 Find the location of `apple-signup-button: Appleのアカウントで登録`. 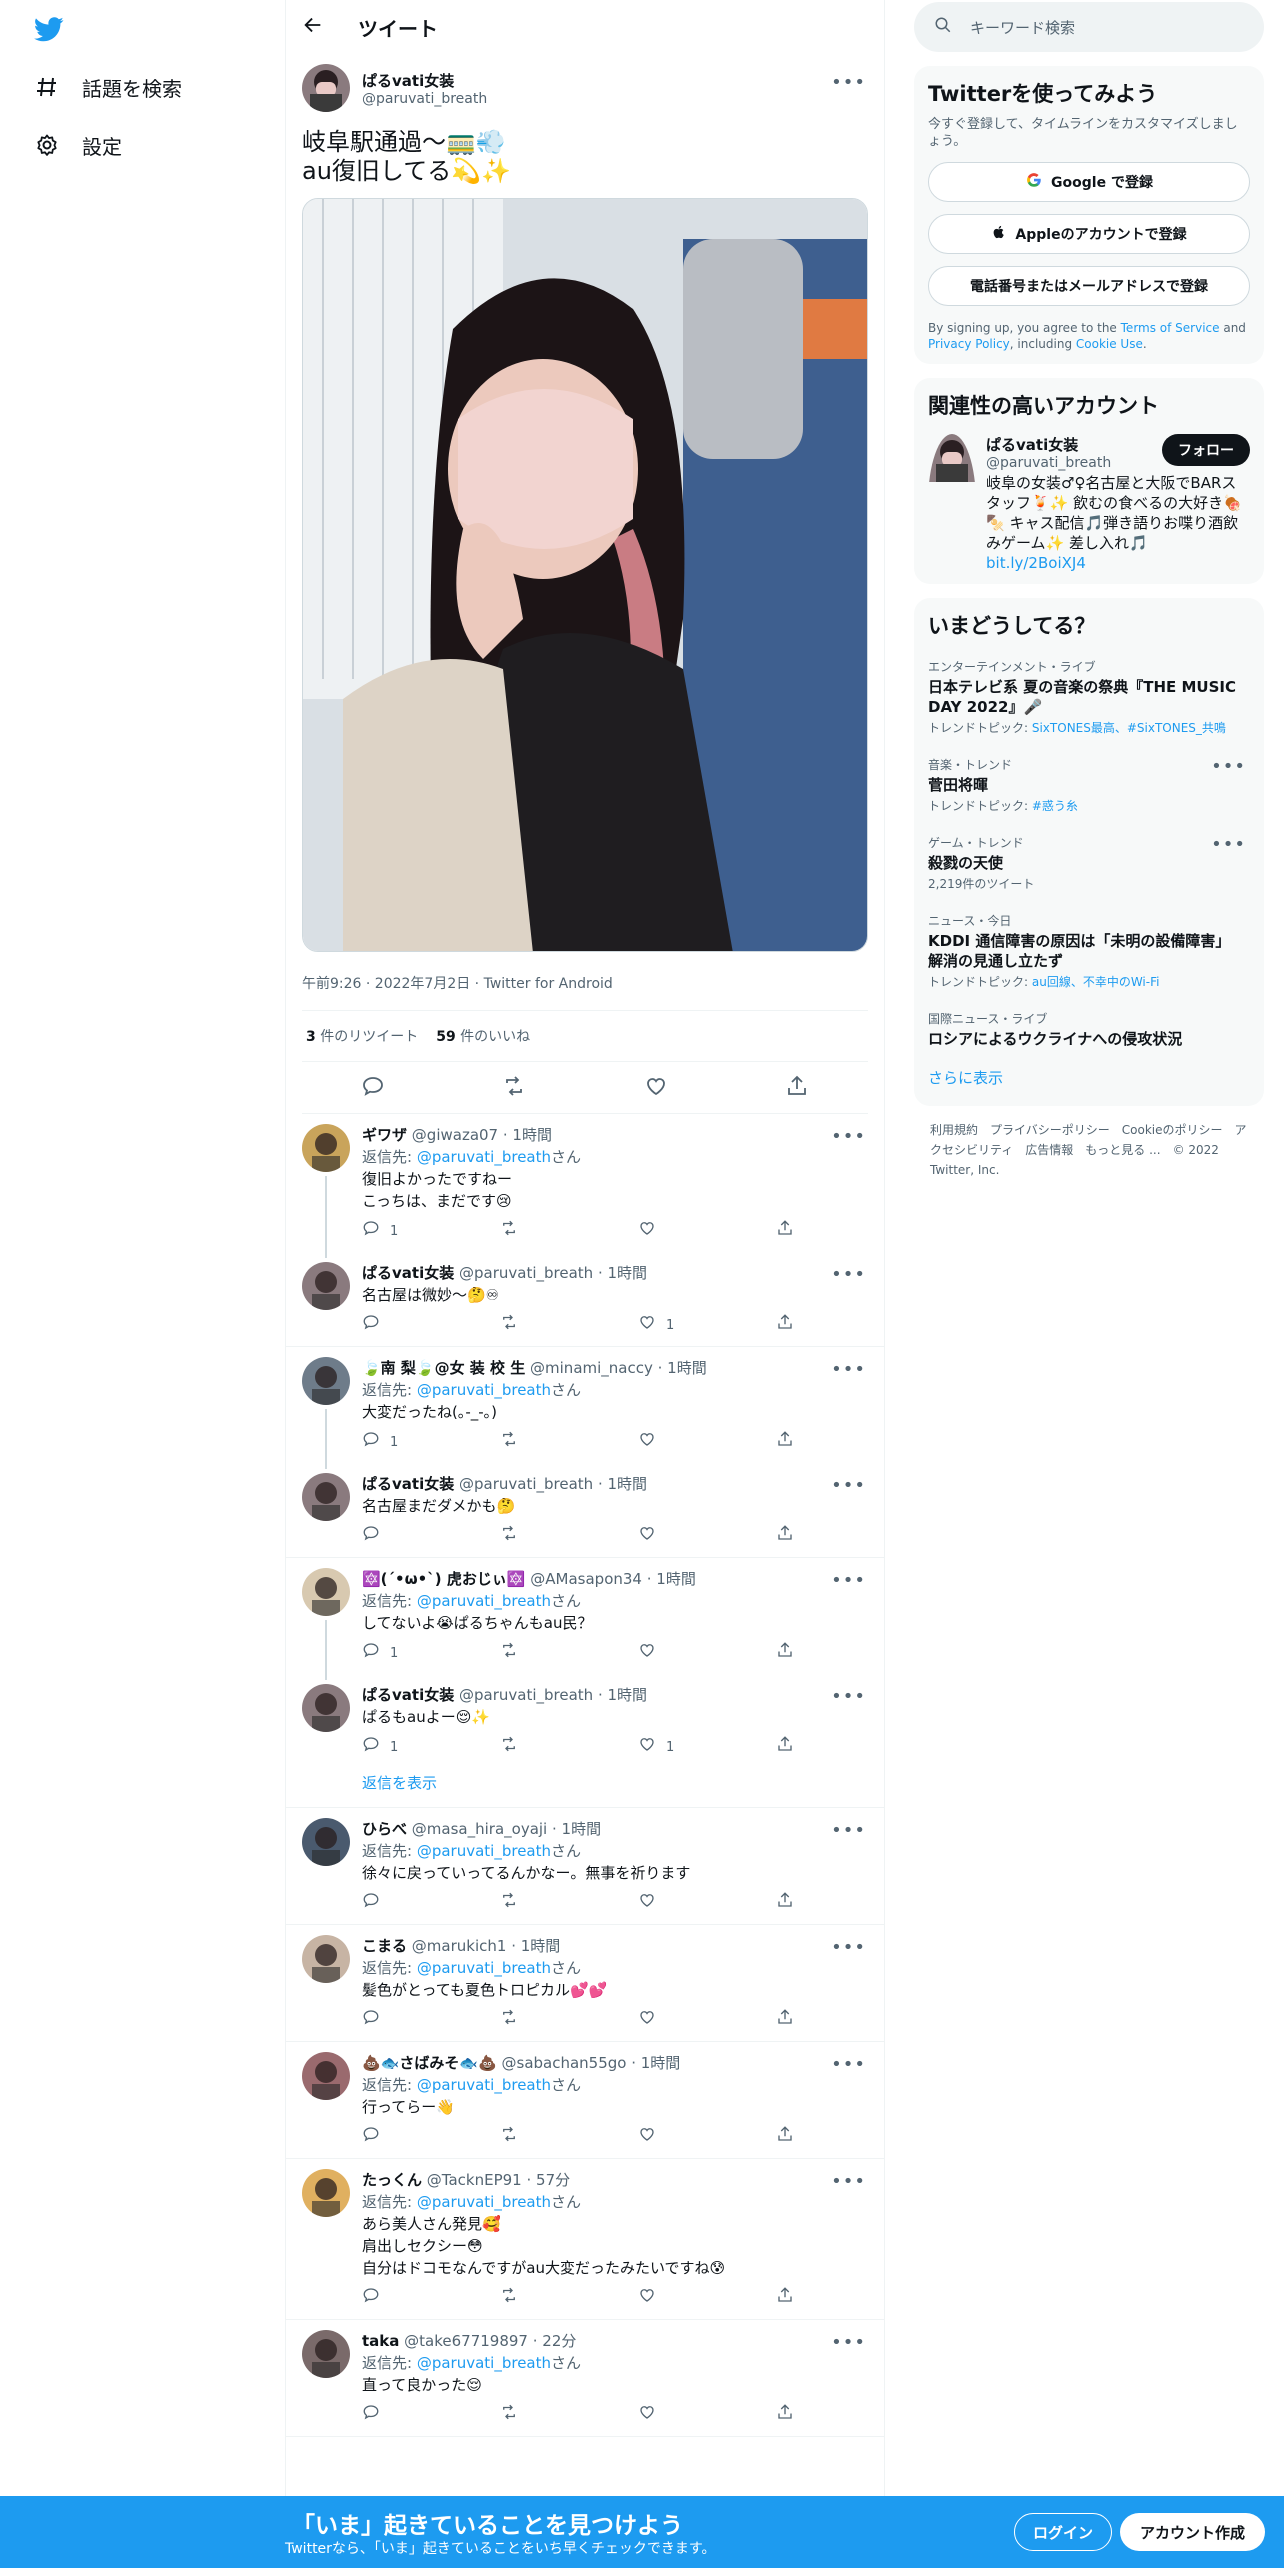

apple-signup-button: Appleのアカウントで登録 is located at coordinates (1089, 234).